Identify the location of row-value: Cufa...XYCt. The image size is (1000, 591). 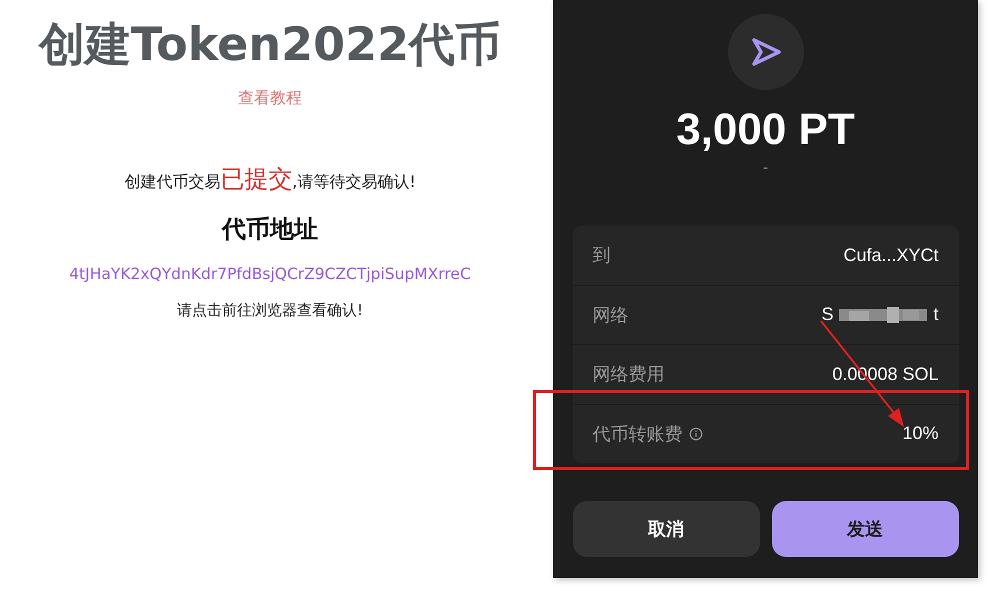
(890, 255).